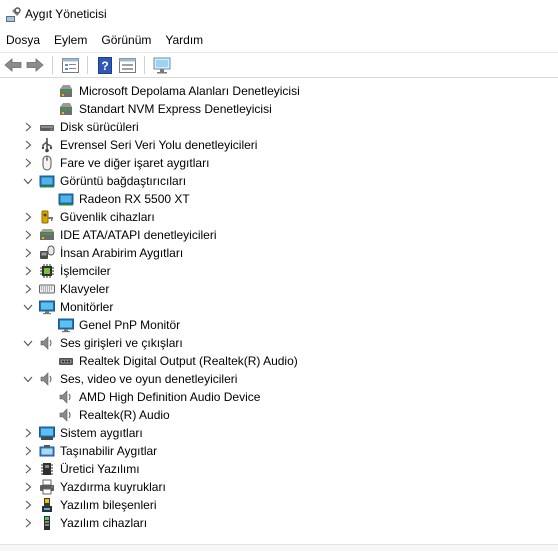  What do you see at coordinates (279, 65) in the screenshot?
I see `toolbar: ?` at bounding box center [279, 65].